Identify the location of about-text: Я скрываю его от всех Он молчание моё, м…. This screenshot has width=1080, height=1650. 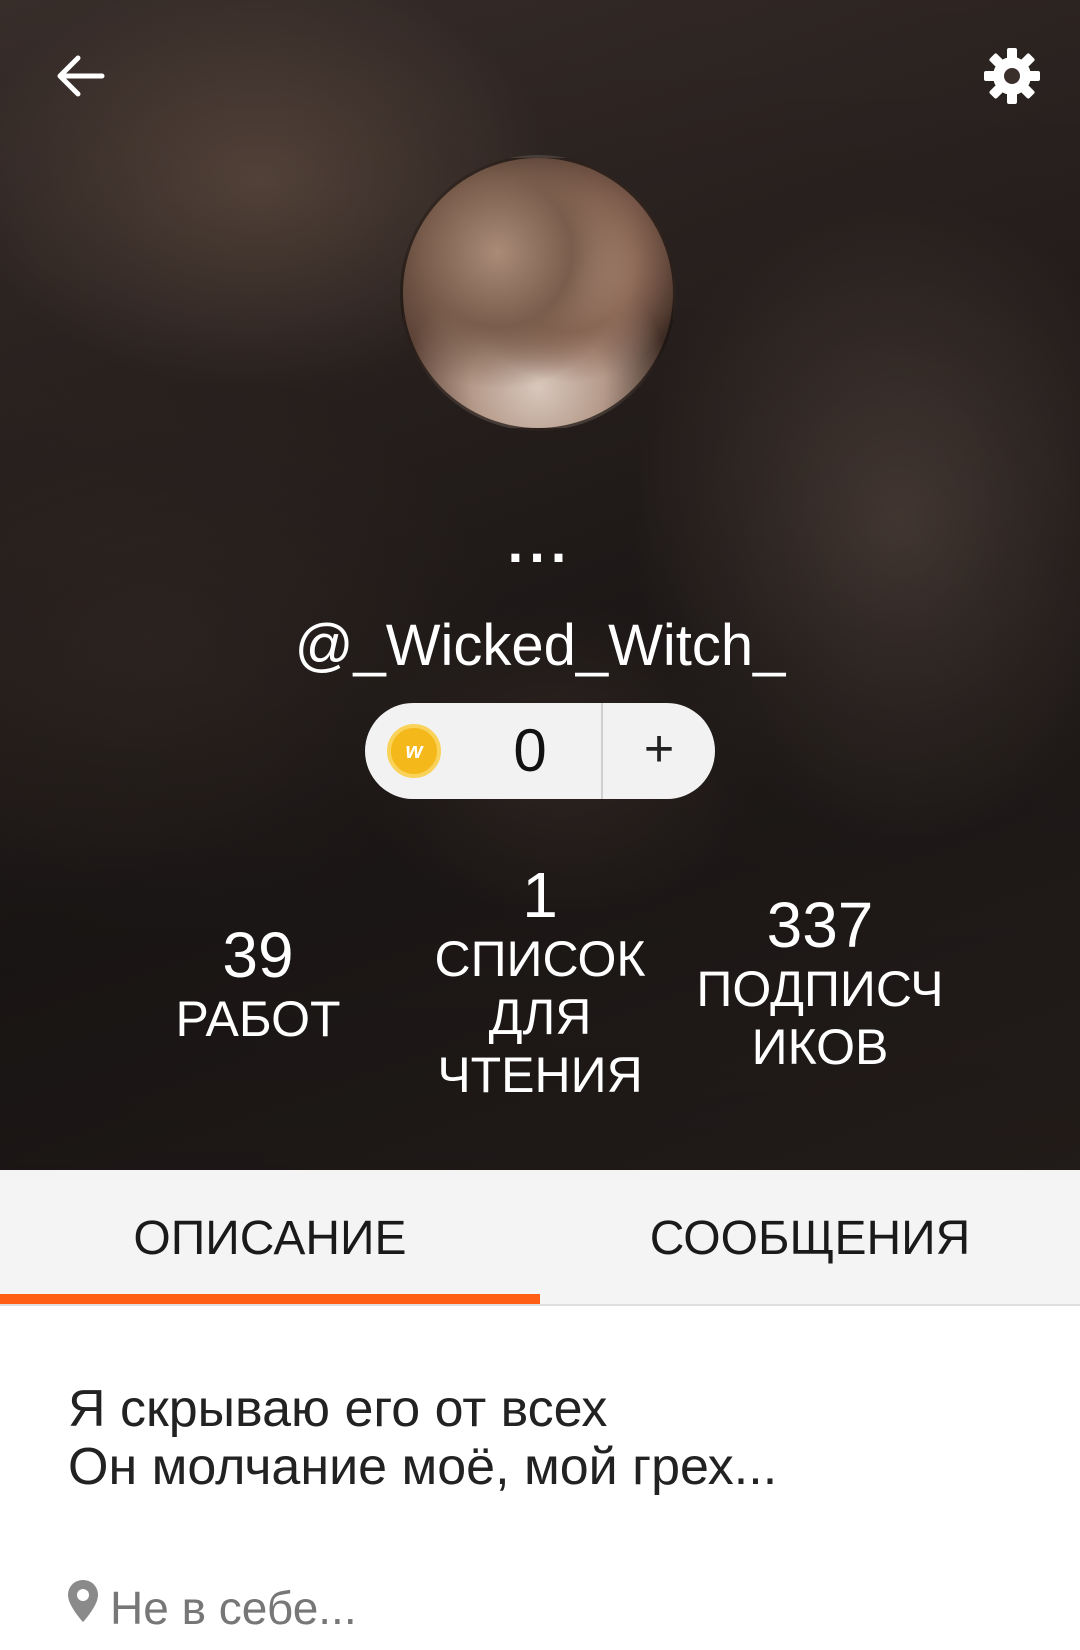
(548, 1438).